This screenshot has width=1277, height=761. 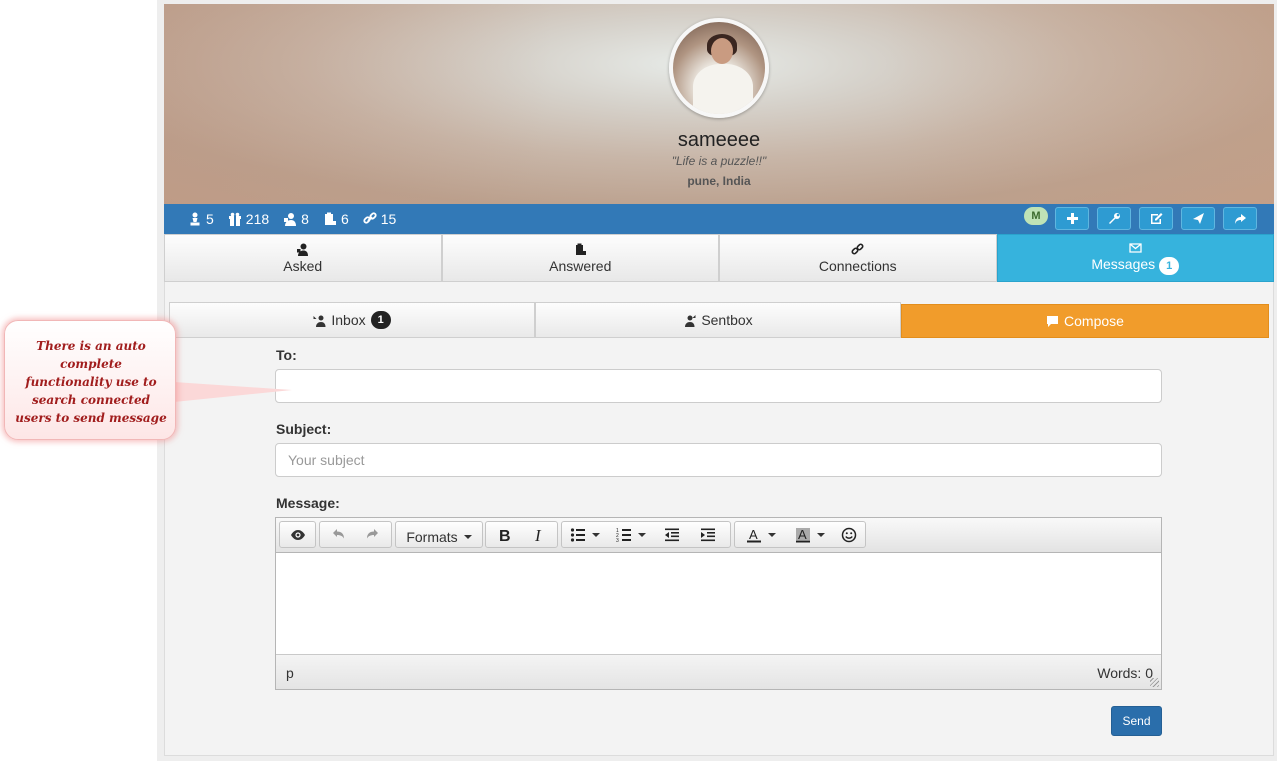 I want to click on plus-icon, so click(x=1072, y=218).